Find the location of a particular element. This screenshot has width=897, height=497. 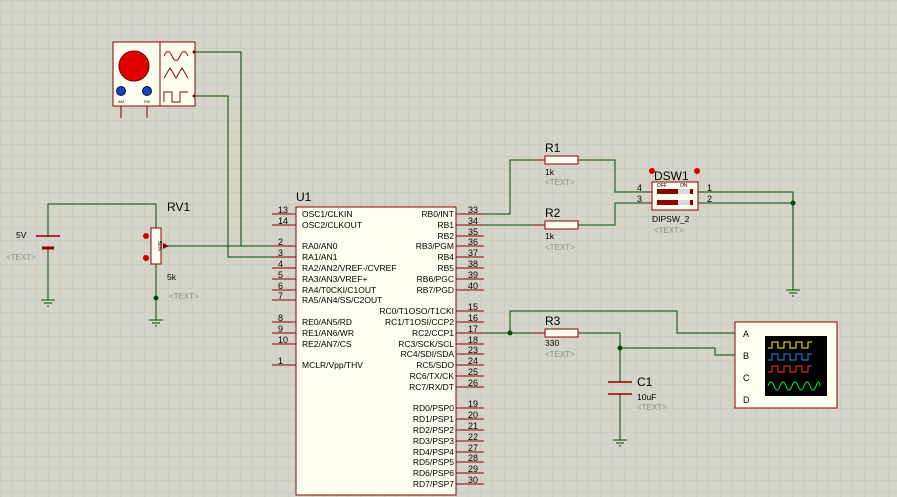

pot-down-button-icon is located at coordinates (146, 258).